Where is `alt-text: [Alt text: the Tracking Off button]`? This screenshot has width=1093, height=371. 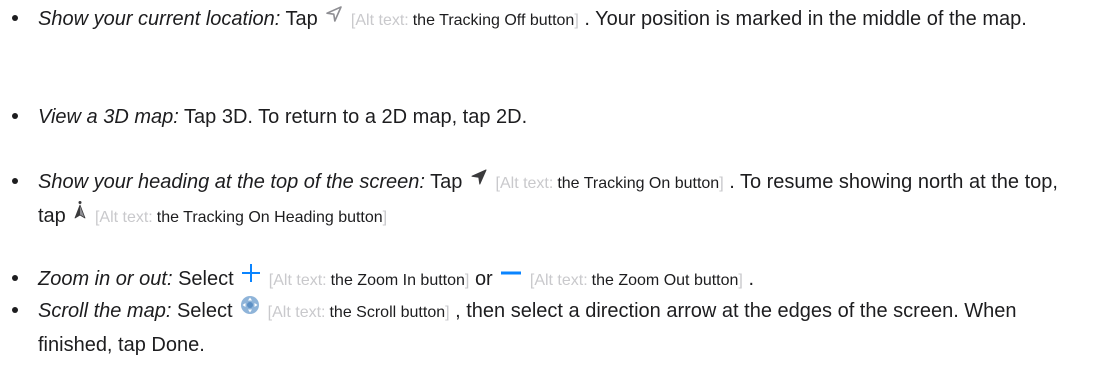 alt-text: [Alt text: the Tracking Off button] is located at coordinates (464, 20).